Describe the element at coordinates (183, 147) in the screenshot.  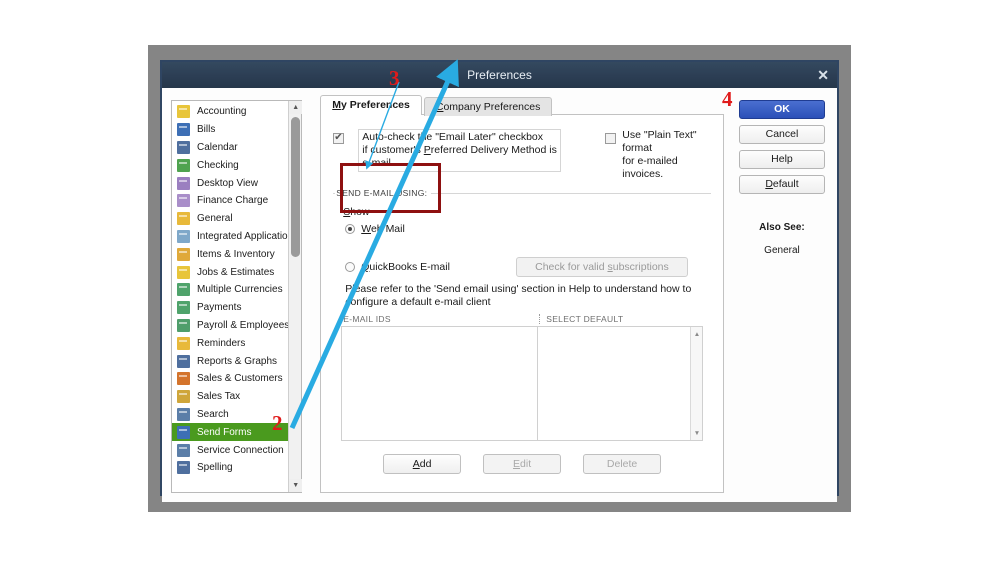
I see `calendar-icon` at that location.